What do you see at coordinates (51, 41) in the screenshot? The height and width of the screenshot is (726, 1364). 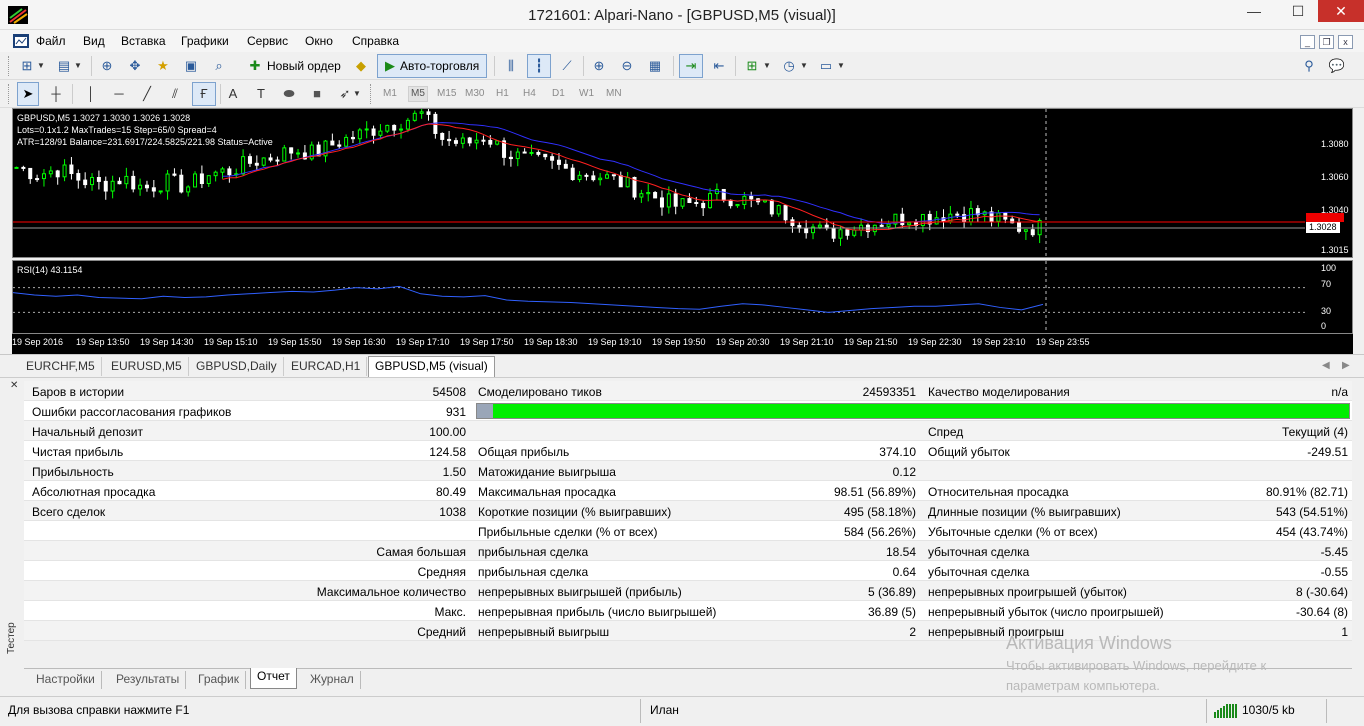 I see `menu-file: Файл` at bounding box center [51, 41].